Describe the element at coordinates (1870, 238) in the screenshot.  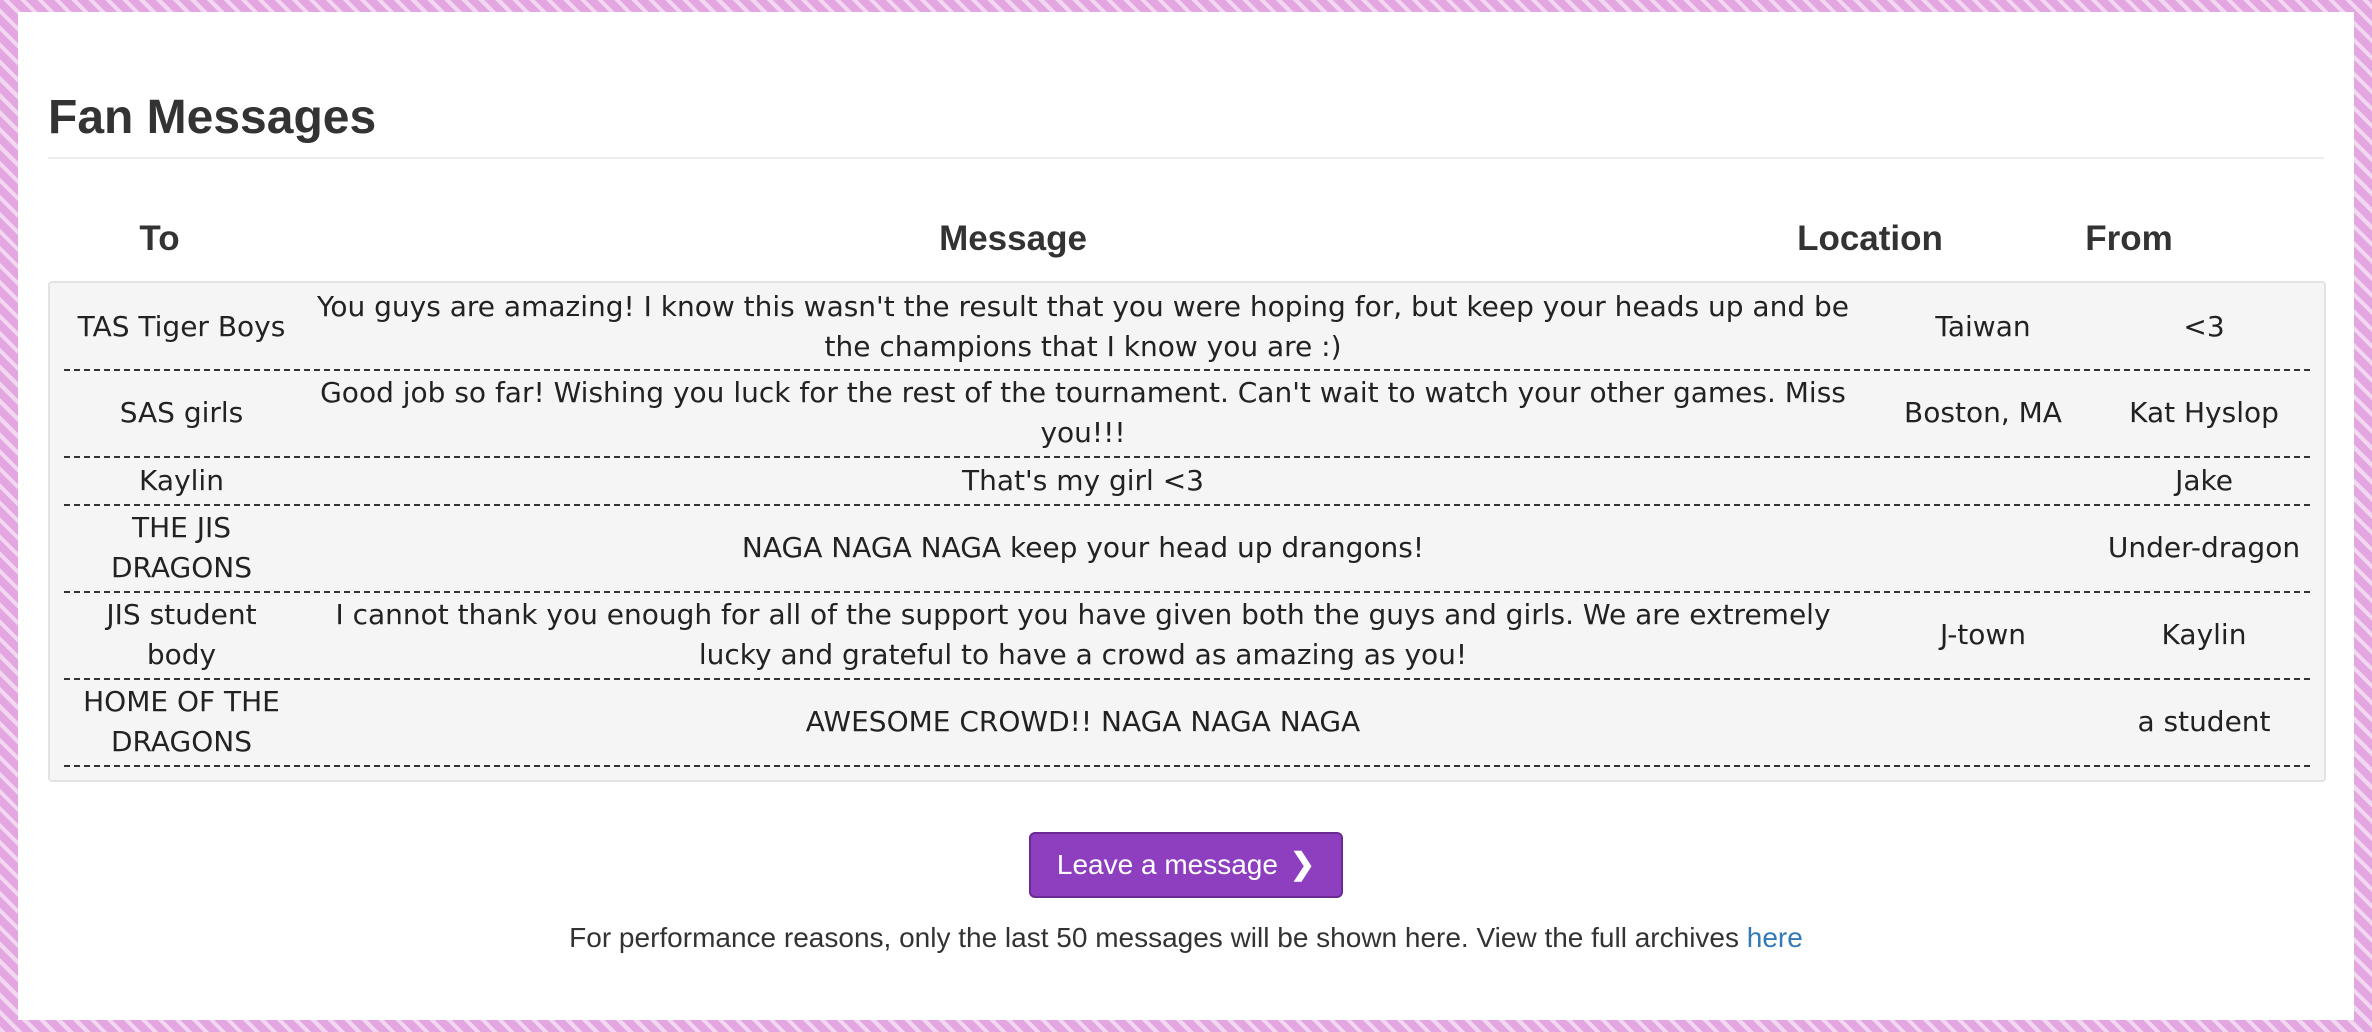
I see `header-location: Location` at that location.